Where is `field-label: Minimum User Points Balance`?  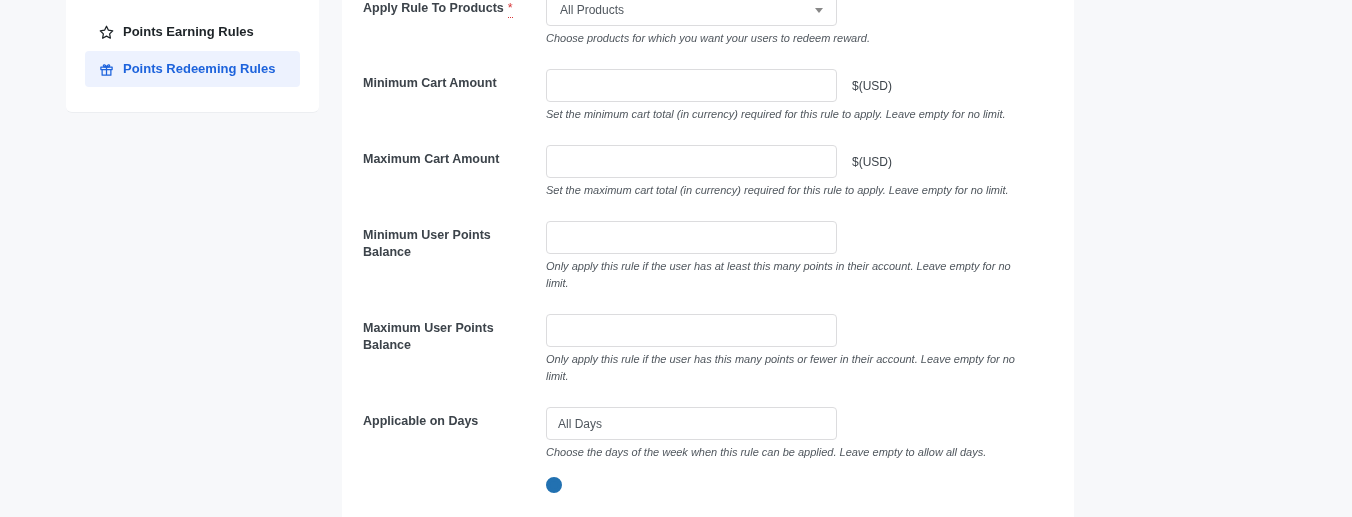 field-label: Minimum User Points Balance is located at coordinates (427, 244).